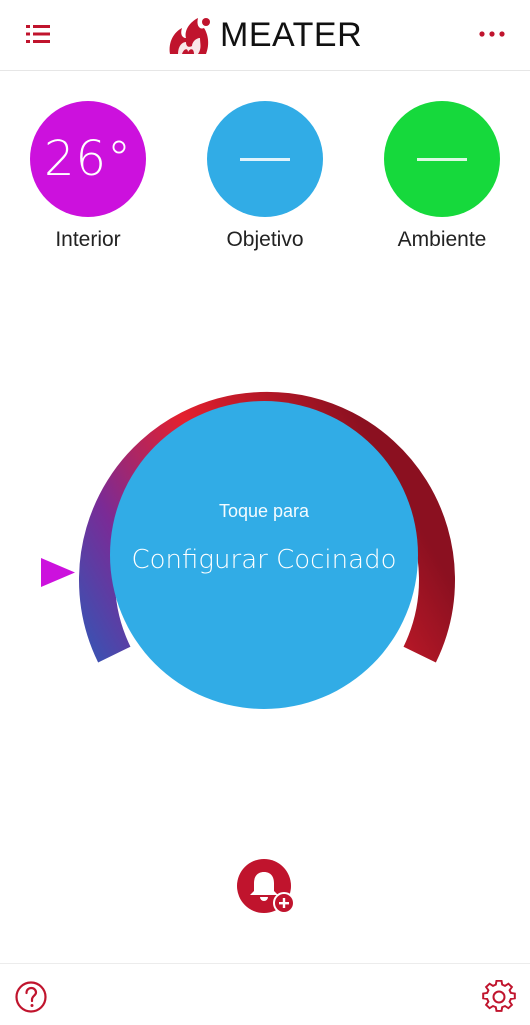 This screenshot has height=1025, width=530. I want to click on help-button, so click(31, 997).